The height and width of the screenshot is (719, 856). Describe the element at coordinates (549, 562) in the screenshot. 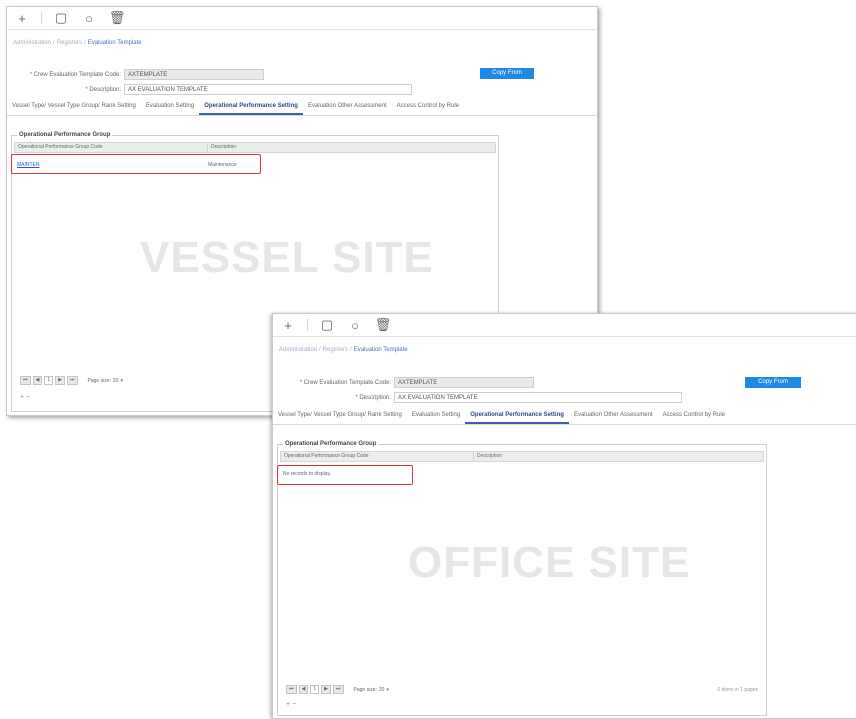

I see `office-site-watermark: OFFICE SITE` at that location.